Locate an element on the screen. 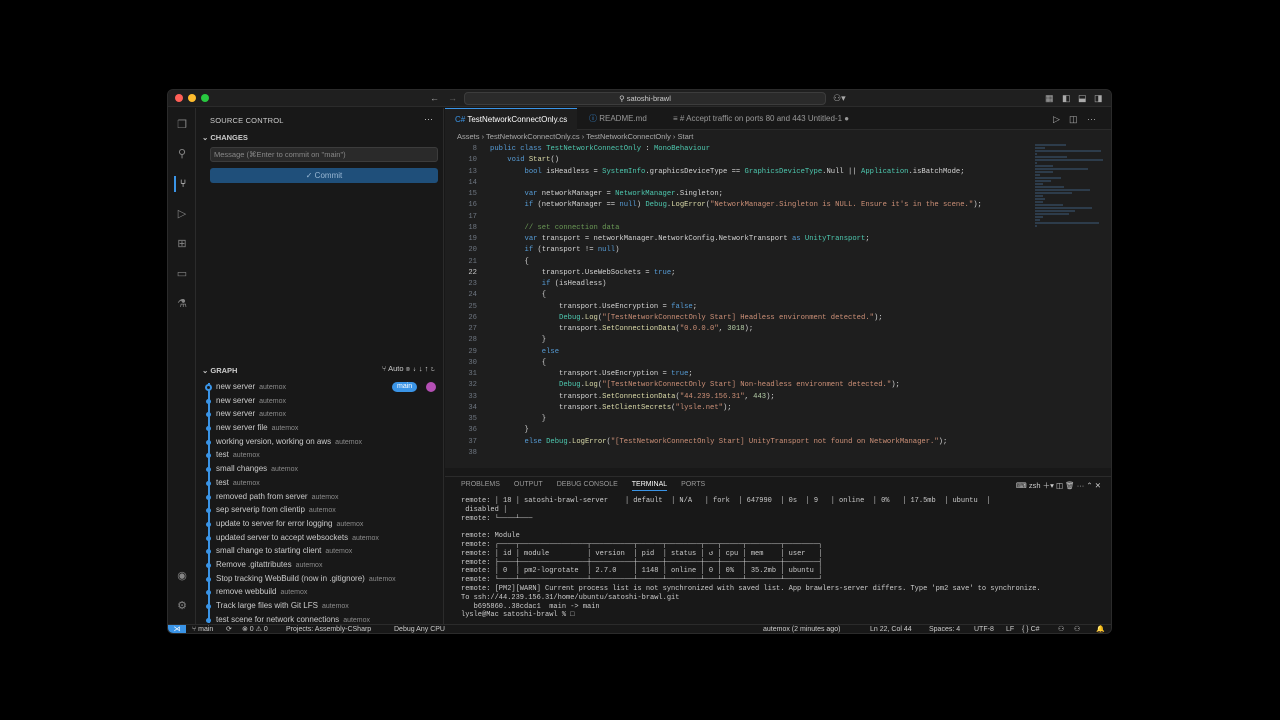 This screenshot has height=720, width=1280. branch-badge: main is located at coordinates (405, 387).